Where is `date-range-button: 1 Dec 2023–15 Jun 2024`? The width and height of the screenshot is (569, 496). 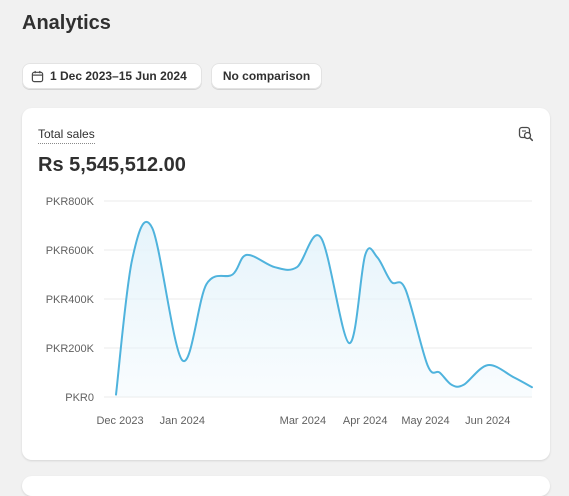 date-range-button: 1 Dec 2023–15 Jun 2024 is located at coordinates (112, 76).